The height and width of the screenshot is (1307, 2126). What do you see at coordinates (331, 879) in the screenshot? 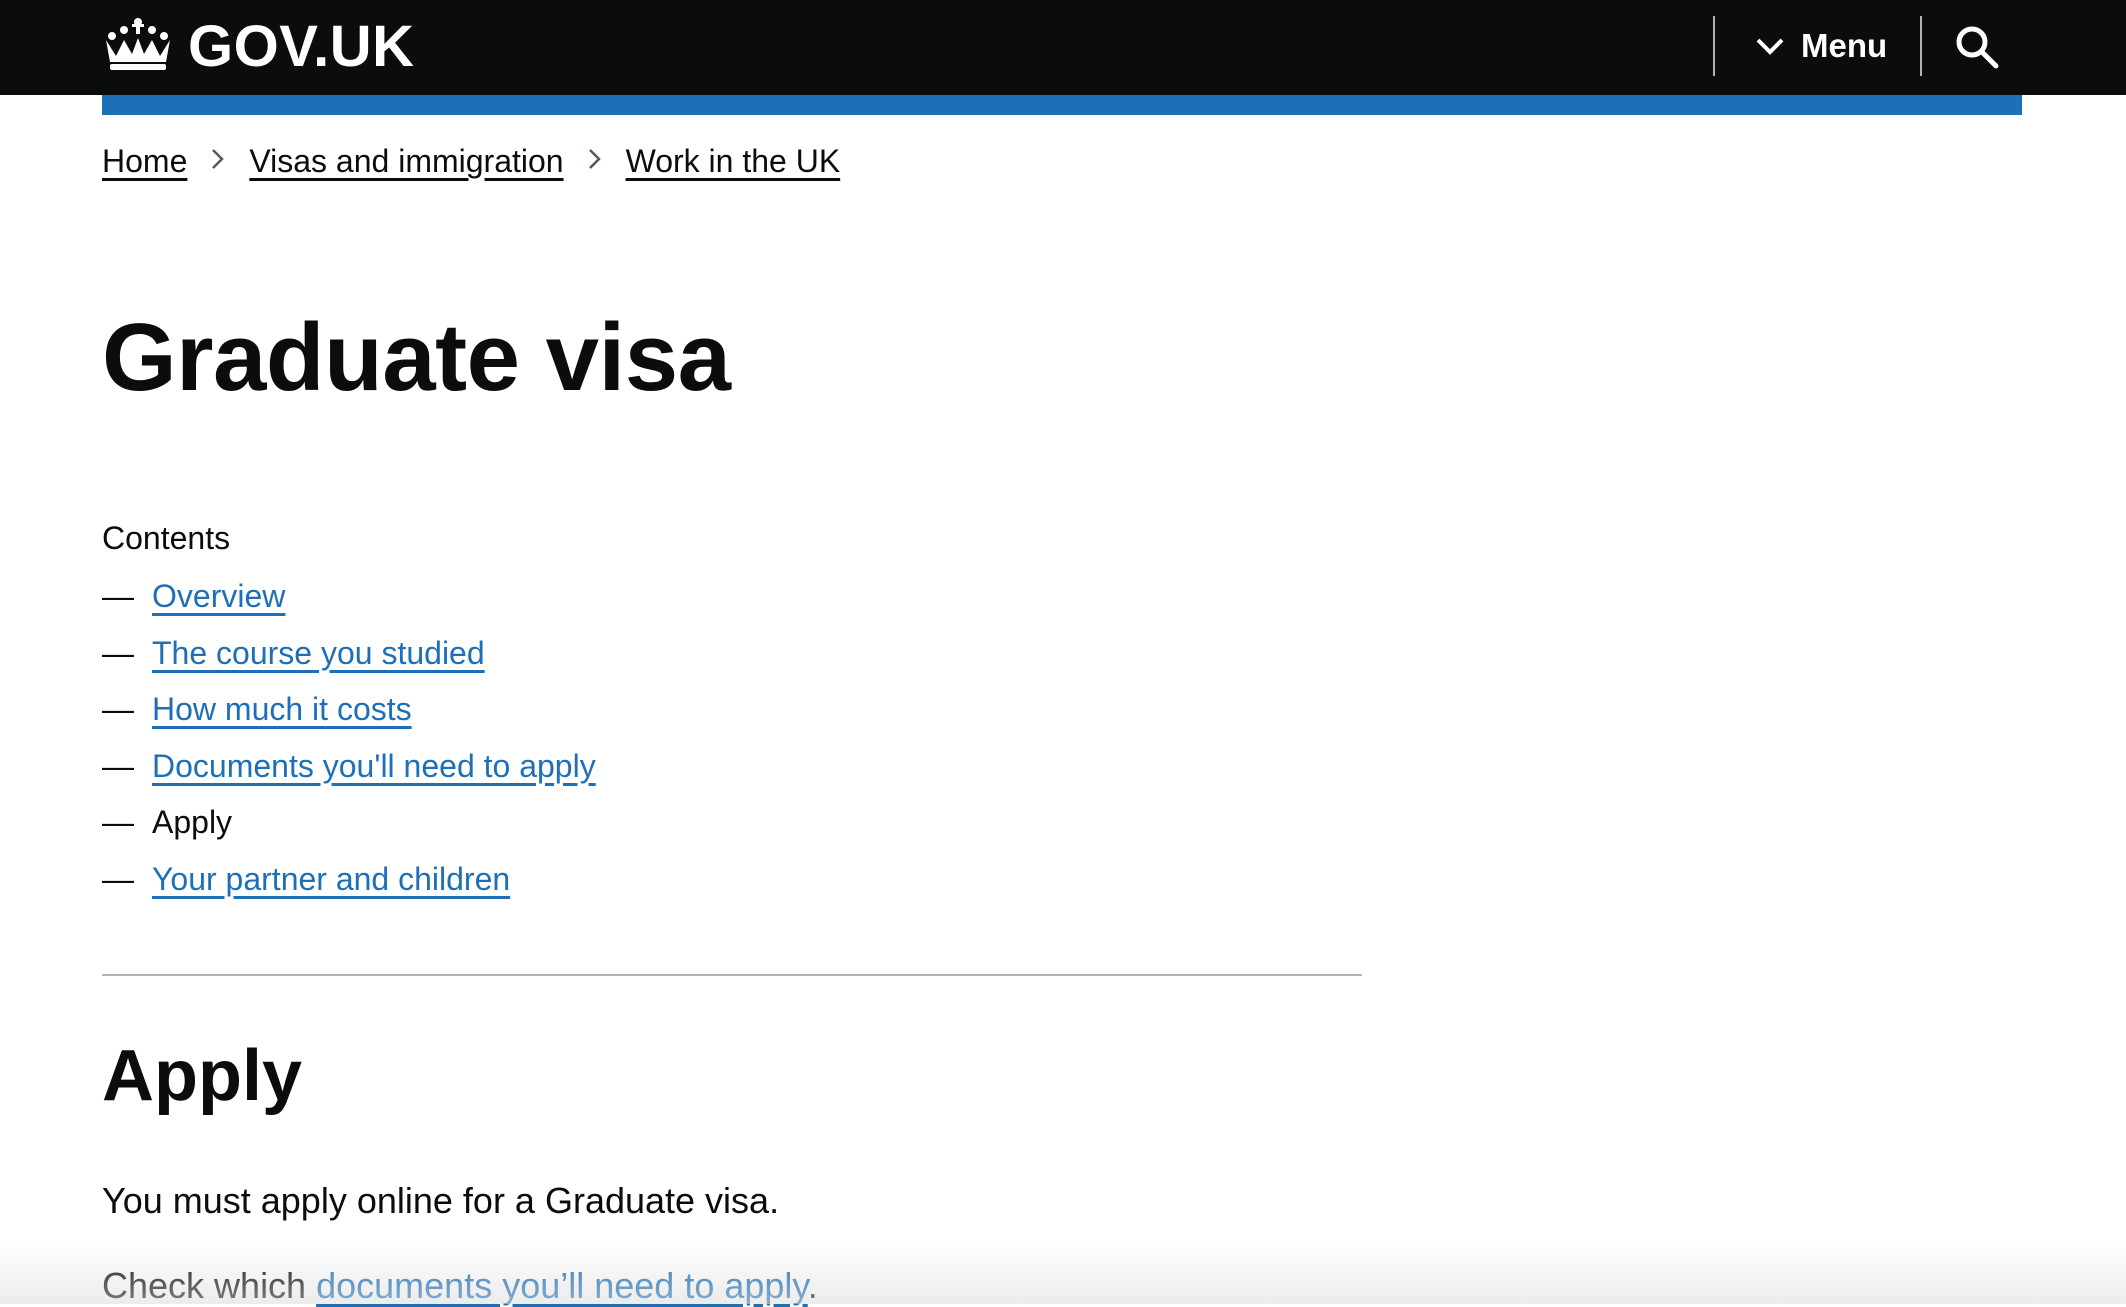
I see `contents-link-partner-children: Your partner and children` at bounding box center [331, 879].